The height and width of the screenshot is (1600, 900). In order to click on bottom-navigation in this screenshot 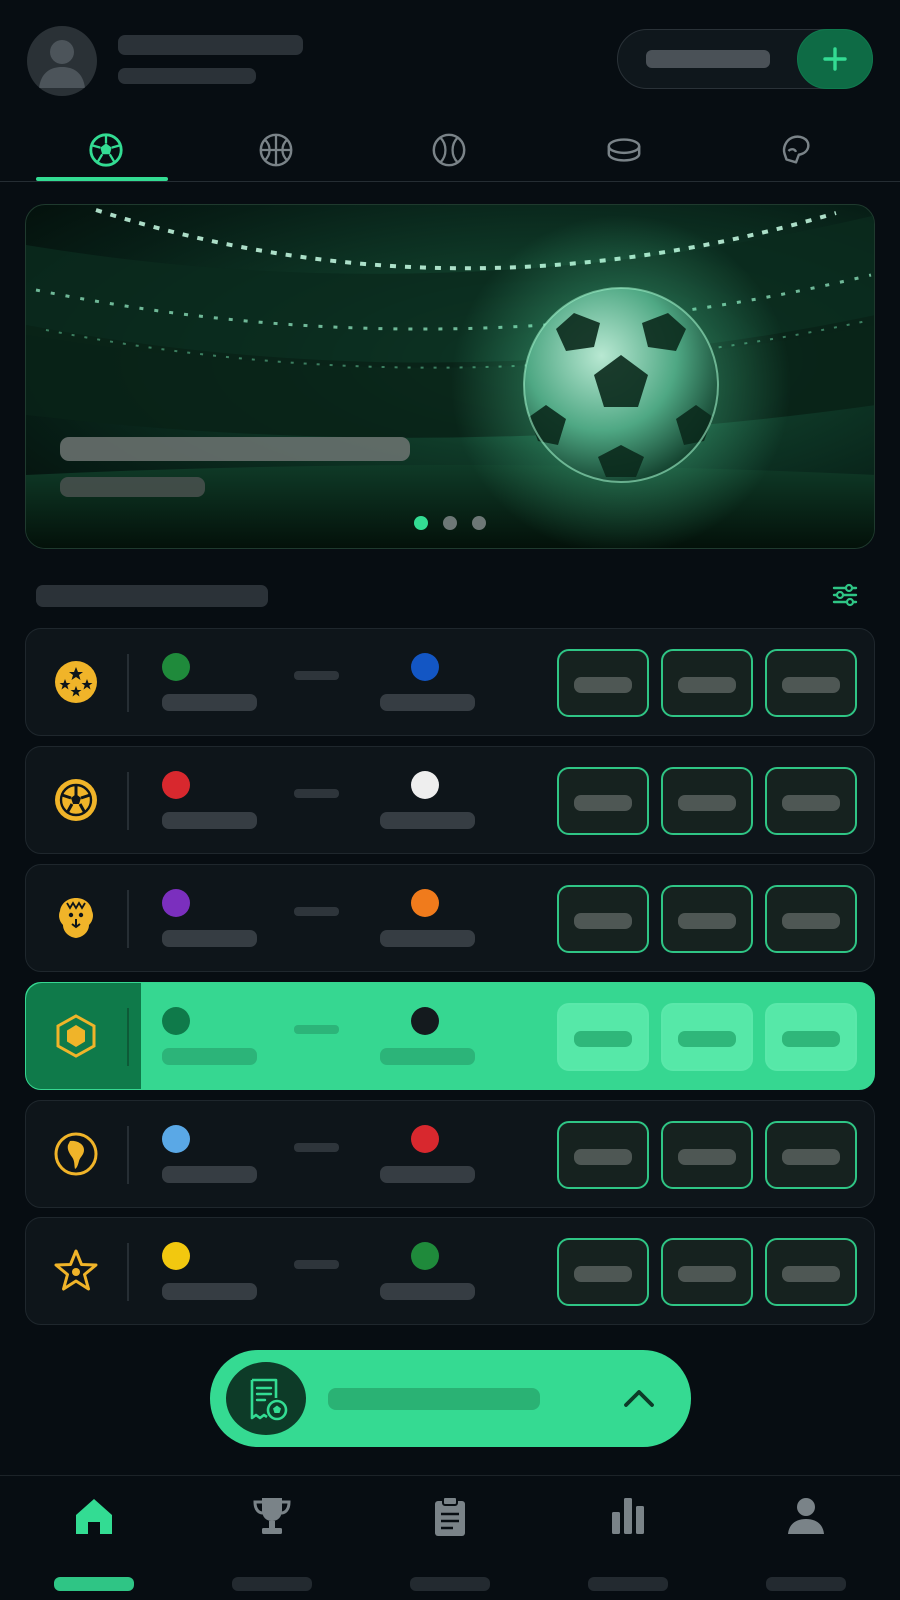, I will do `click(450, 1537)`.